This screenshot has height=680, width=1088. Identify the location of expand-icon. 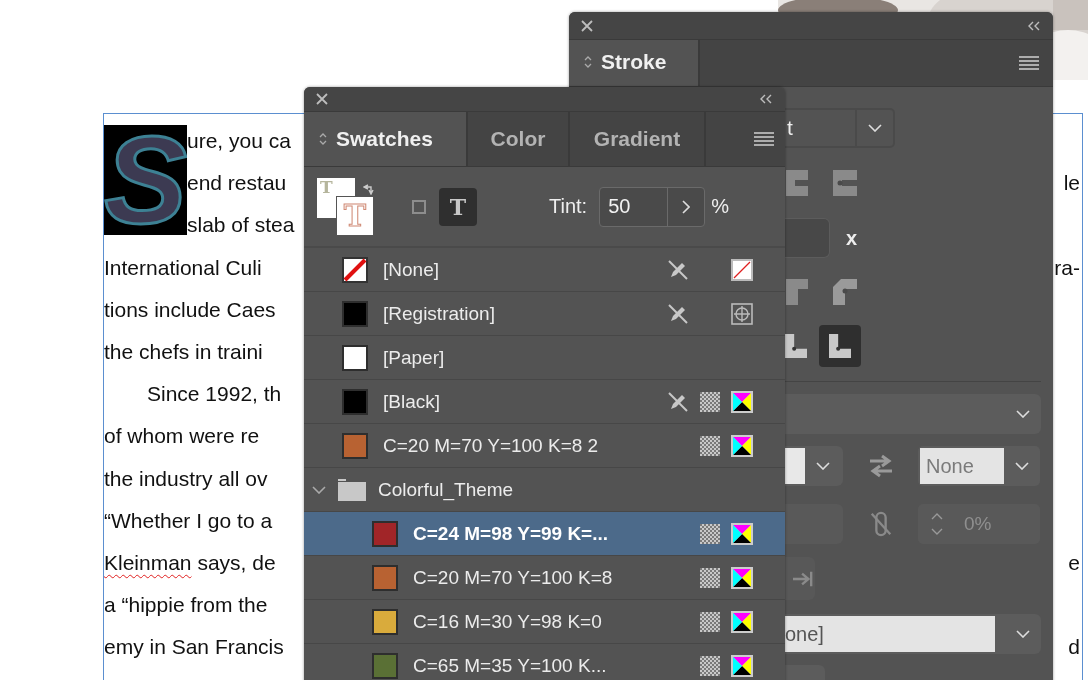
(319, 489).